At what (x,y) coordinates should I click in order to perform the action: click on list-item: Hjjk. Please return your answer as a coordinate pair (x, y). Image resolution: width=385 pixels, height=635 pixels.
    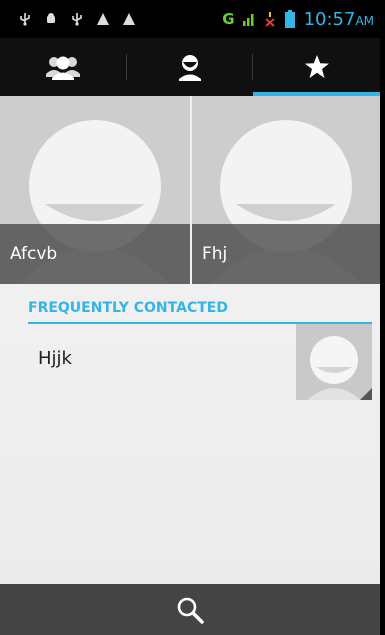
    Looking at the image, I should click on (200, 362).